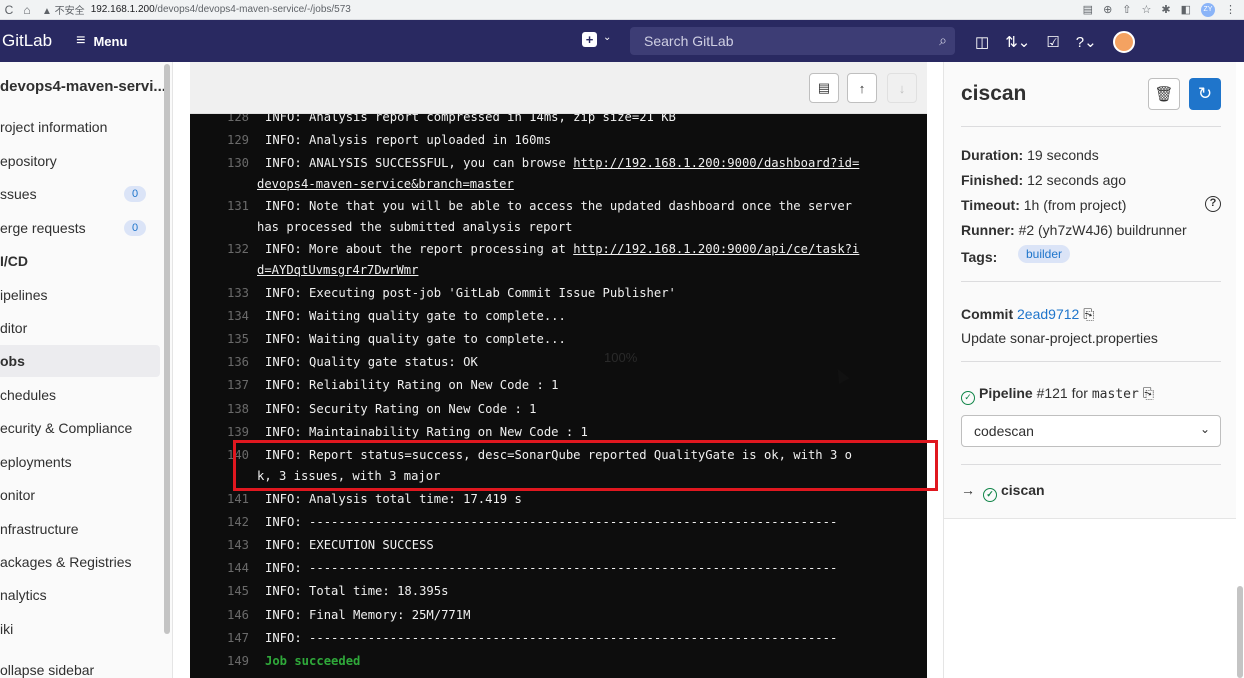 This screenshot has height=678, width=1244. I want to click on timeout-label: Timeout:, so click(990, 205).